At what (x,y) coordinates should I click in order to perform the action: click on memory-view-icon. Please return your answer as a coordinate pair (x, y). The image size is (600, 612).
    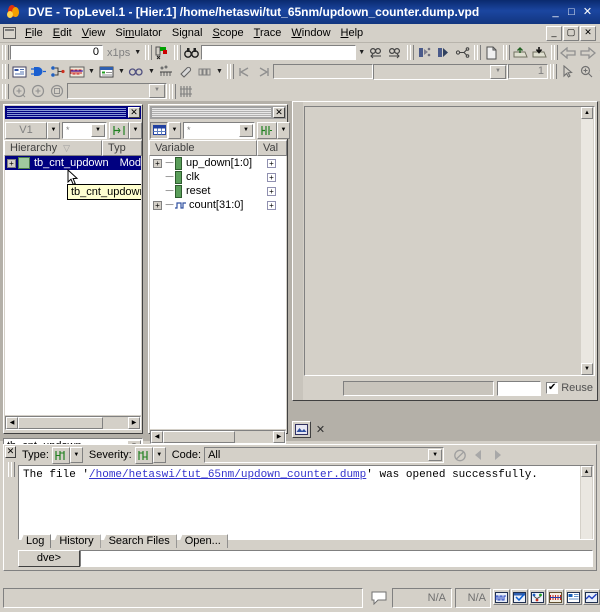
    Looking at the image, I should click on (204, 71).